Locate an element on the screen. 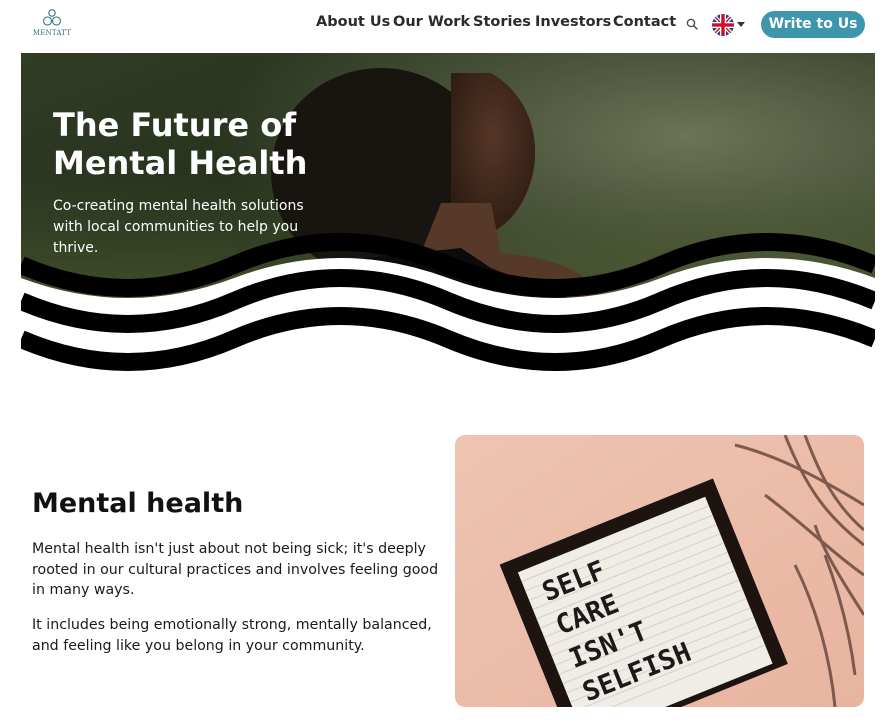 The image size is (890, 726). logo: MENTATT is located at coordinates (52, 24).